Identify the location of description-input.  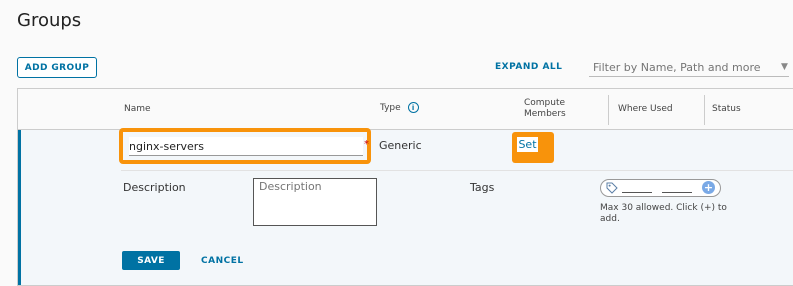
(315, 202).